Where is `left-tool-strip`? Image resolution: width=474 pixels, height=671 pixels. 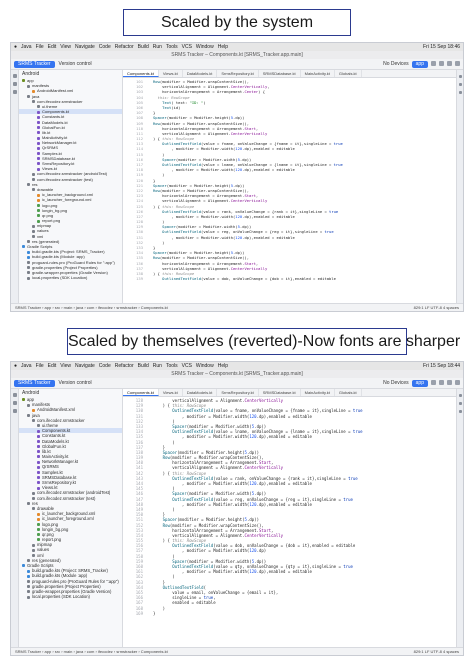 left-tool-strip is located at coordinates (15, 518).